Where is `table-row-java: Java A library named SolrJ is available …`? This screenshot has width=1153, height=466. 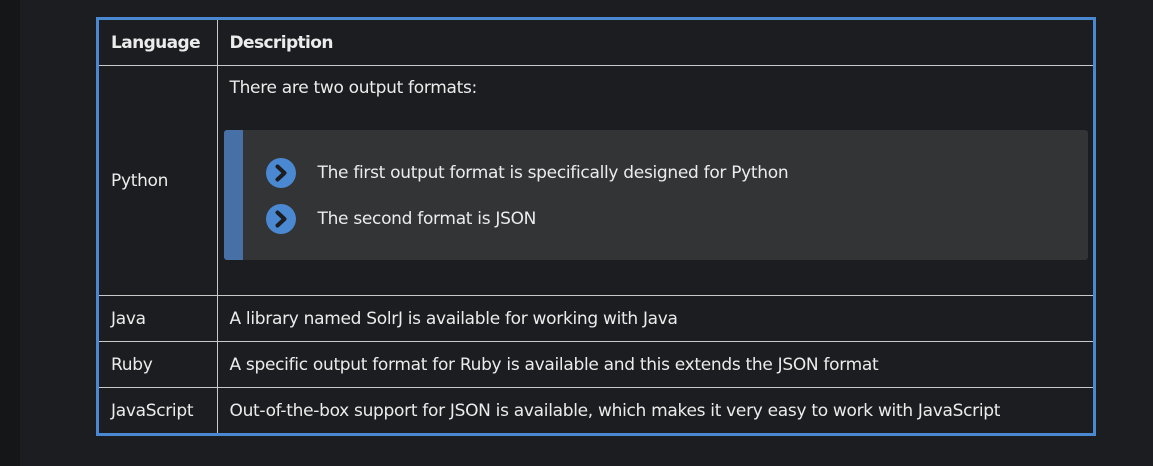 table-row-java: Java A library named SolrJ is available … is located at coordinates (596, 318).